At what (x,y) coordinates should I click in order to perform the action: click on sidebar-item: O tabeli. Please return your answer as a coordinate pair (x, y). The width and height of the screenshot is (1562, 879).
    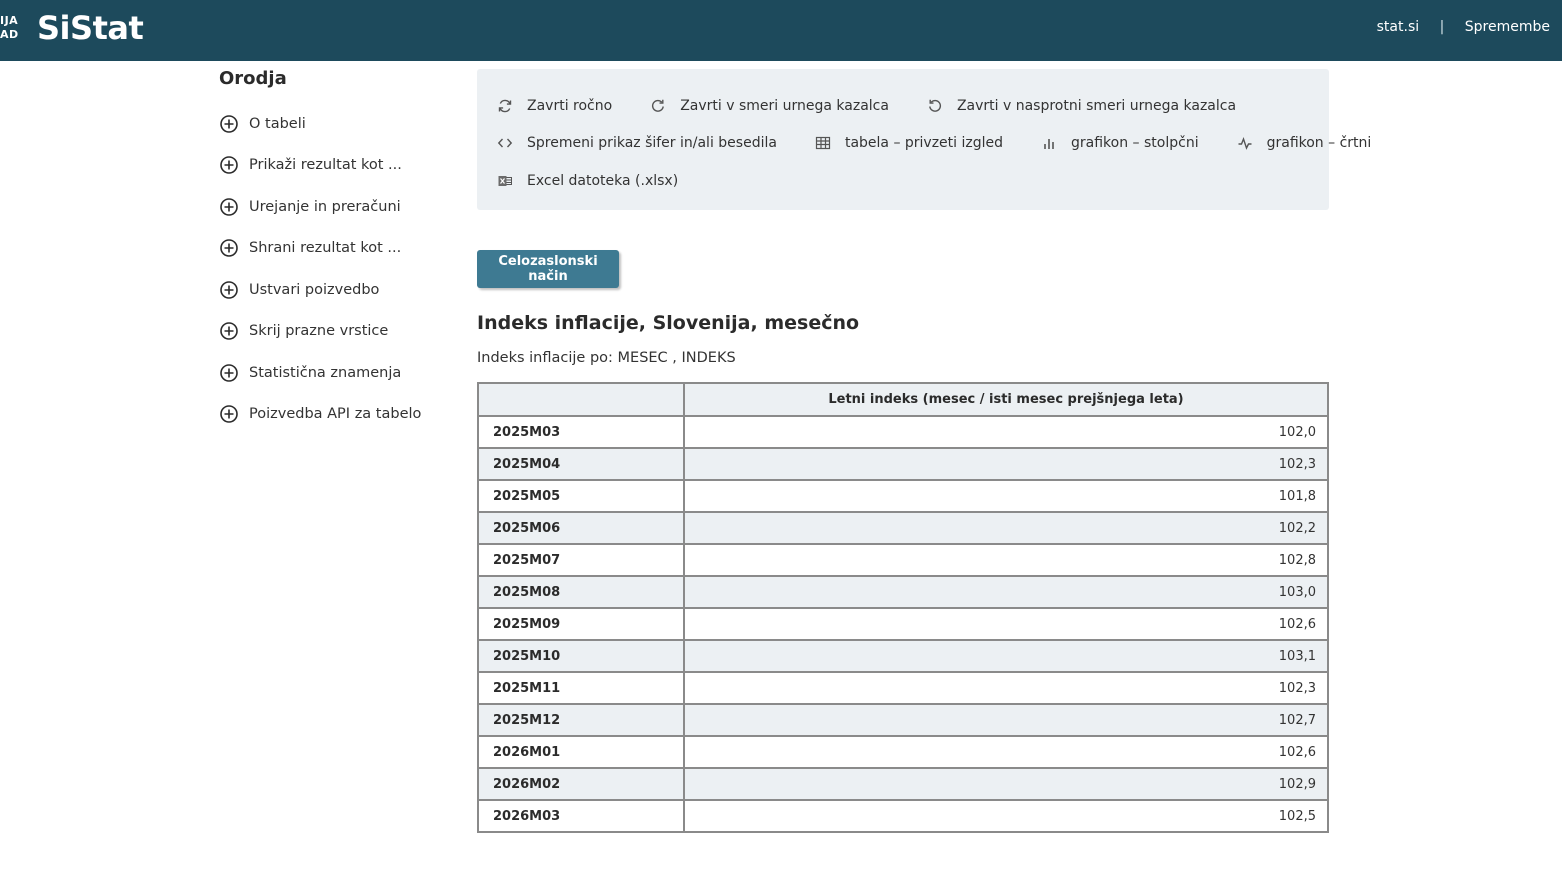
    Looking at the image, I should click on (339, 124).